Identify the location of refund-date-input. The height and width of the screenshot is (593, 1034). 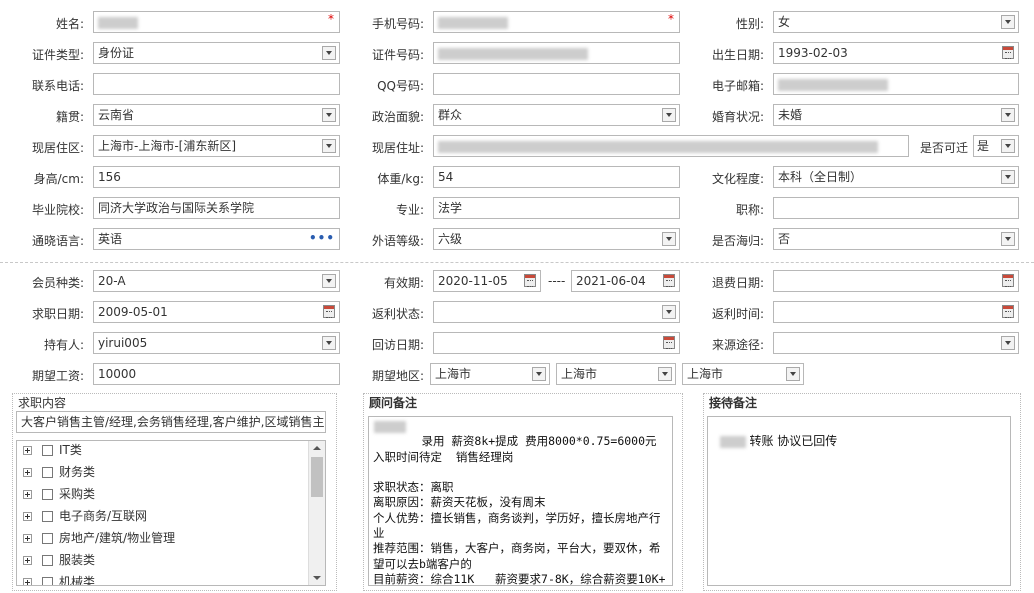
(896, 281).